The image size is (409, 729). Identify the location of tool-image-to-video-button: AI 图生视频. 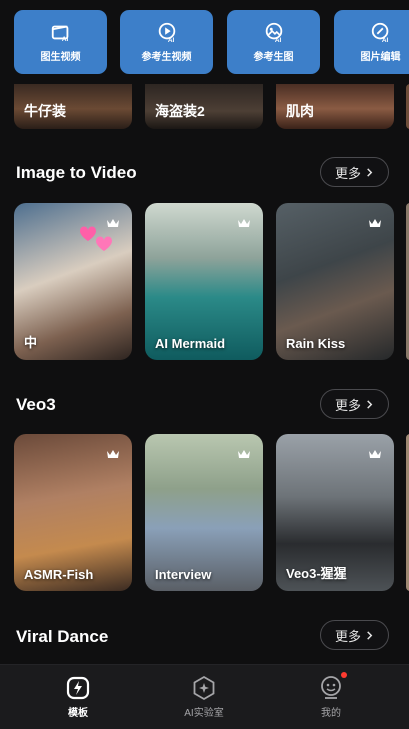
(60, 42).